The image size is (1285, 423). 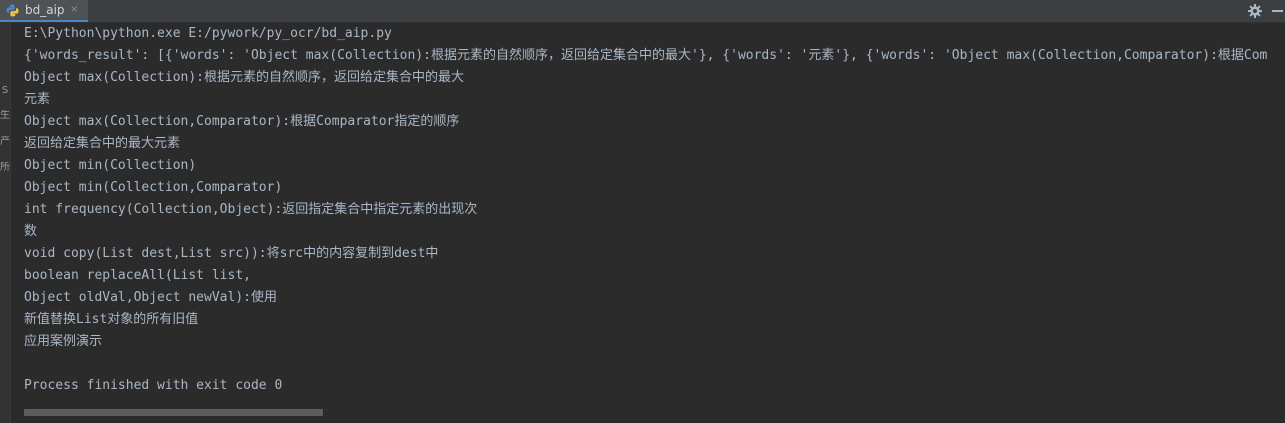 I want to click on python-file-icon, so click(x=12, y=10).